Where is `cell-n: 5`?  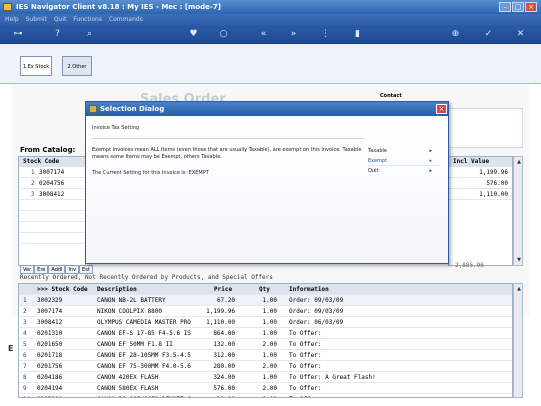 cell-n: 5 is located at coordinates (25, 344).